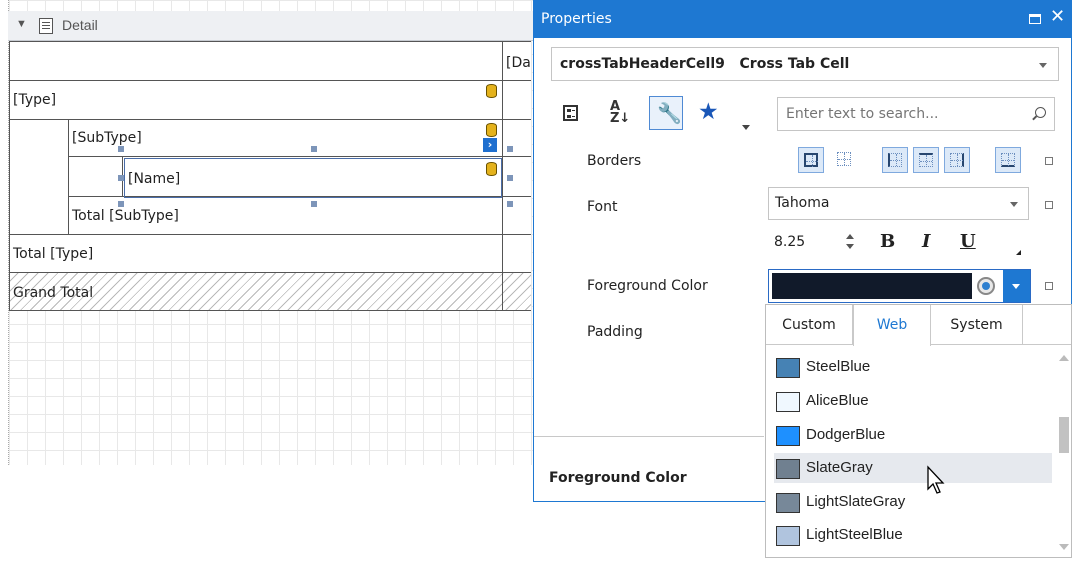  I want to click on categorized-icon, so click(570, 113).